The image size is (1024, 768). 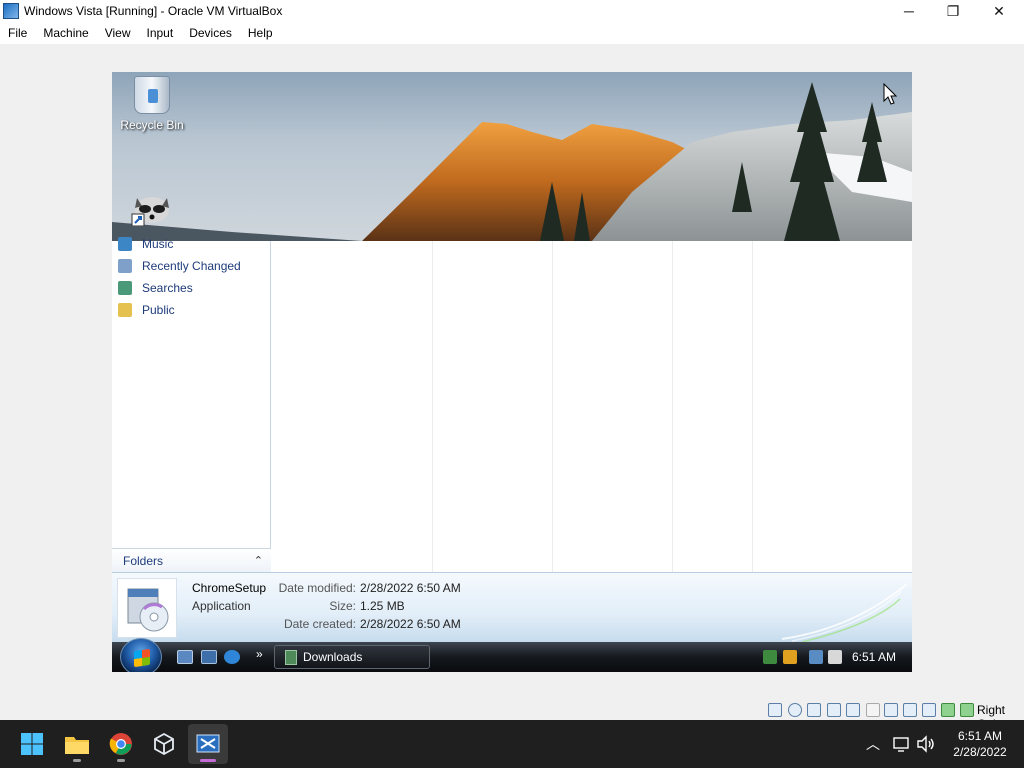 What do you see at coordinates (147, 608) in the screenshot?
I see `installer-file-icon` at bounding box center [147, 608].